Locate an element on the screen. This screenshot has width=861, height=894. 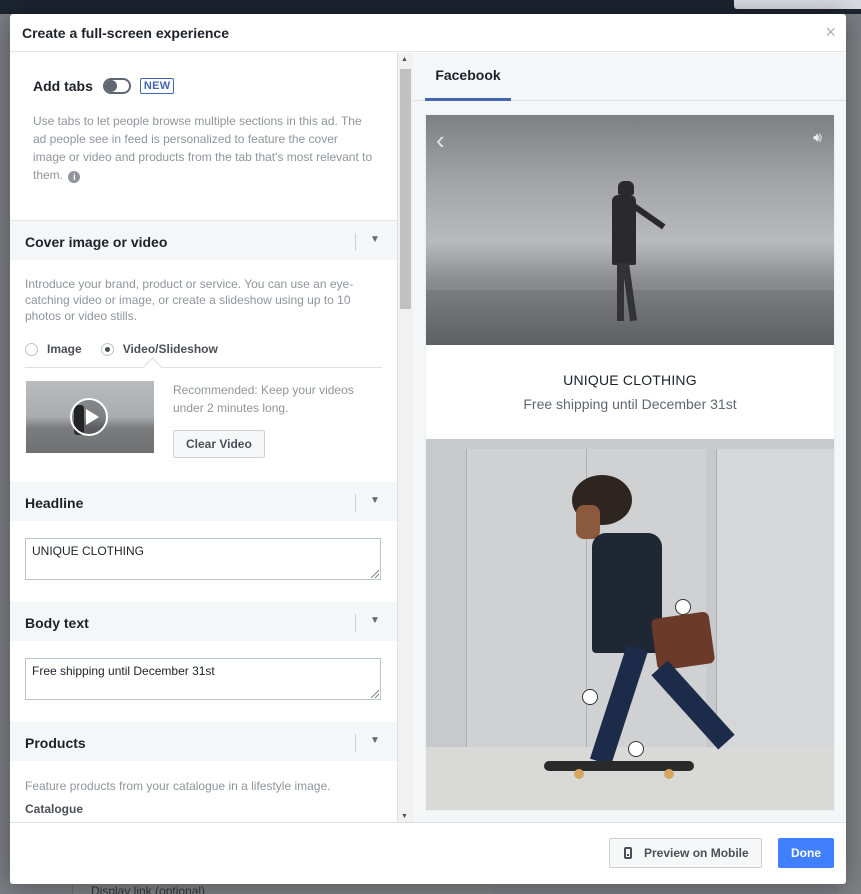
sound-icon: 🔊︎ is located at coordinates (817, 137).